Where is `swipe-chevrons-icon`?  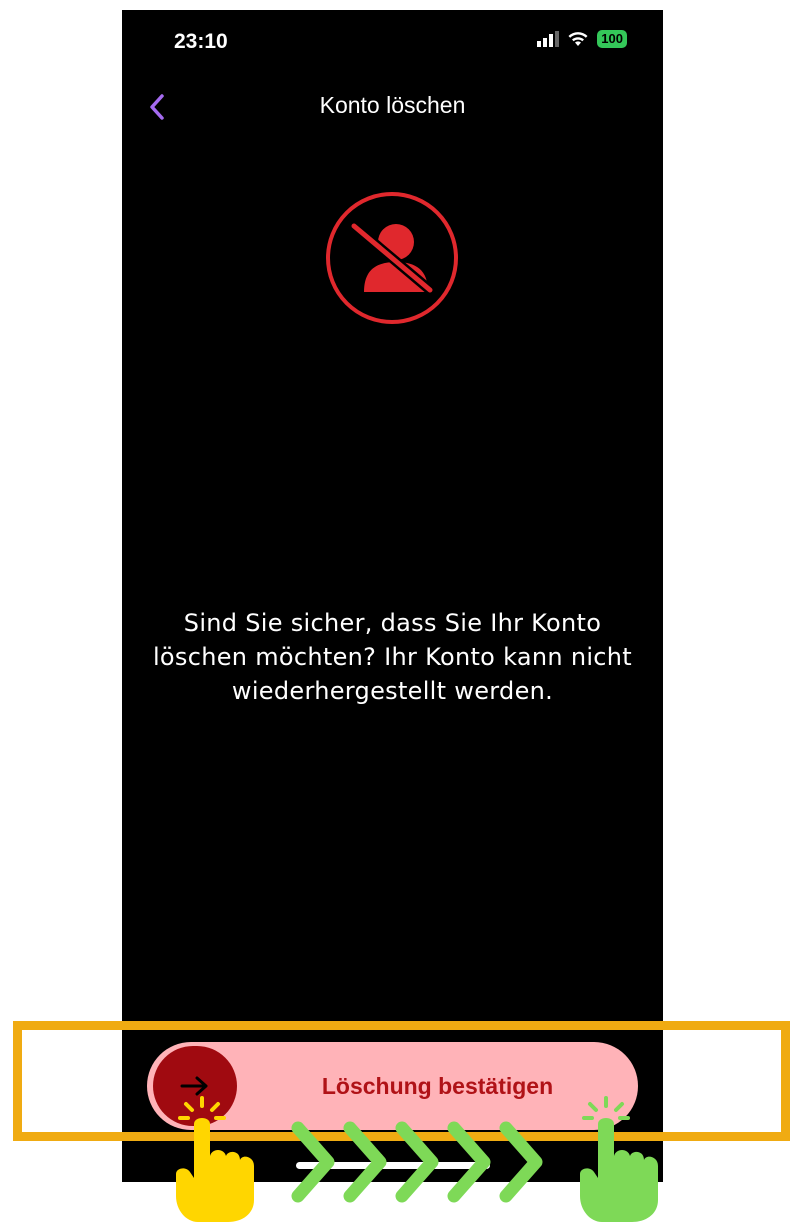
swipe-chevrons-icon is located at coordinates (417, 1162).